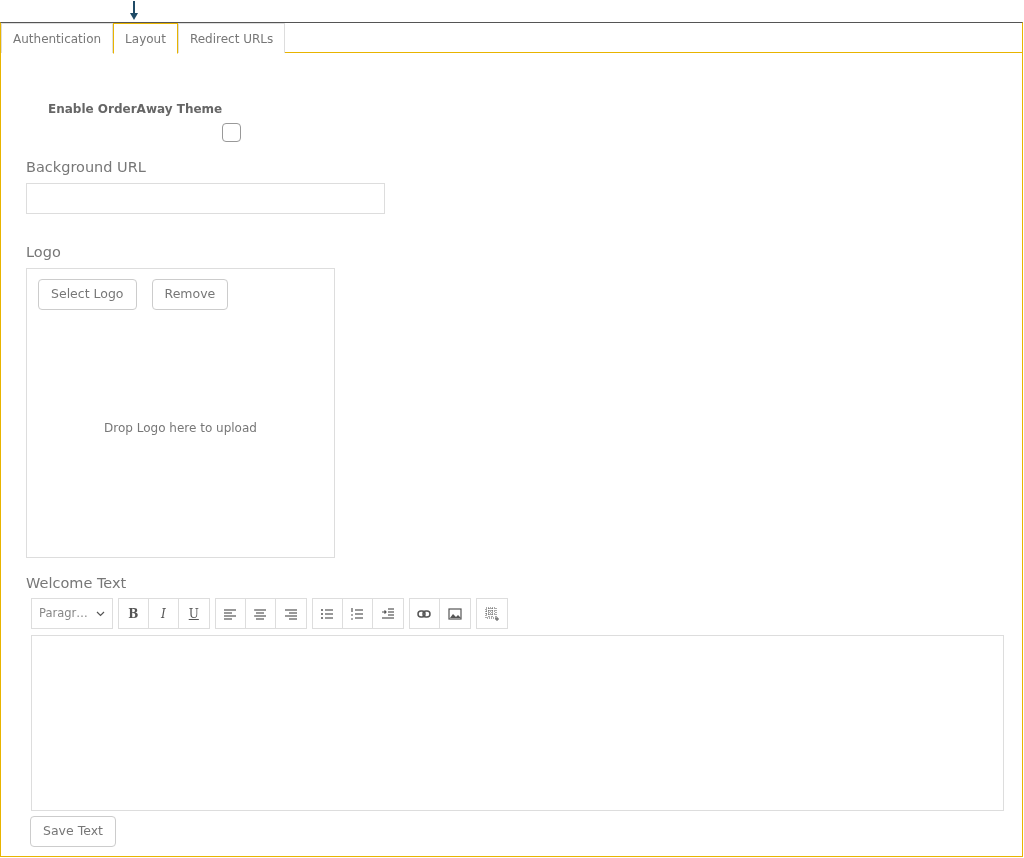 The image size is (1024, 858). What do you see at coordinates (491, 613) in the screenshot?
I see `table-icon` at bounding box center [491, 613].